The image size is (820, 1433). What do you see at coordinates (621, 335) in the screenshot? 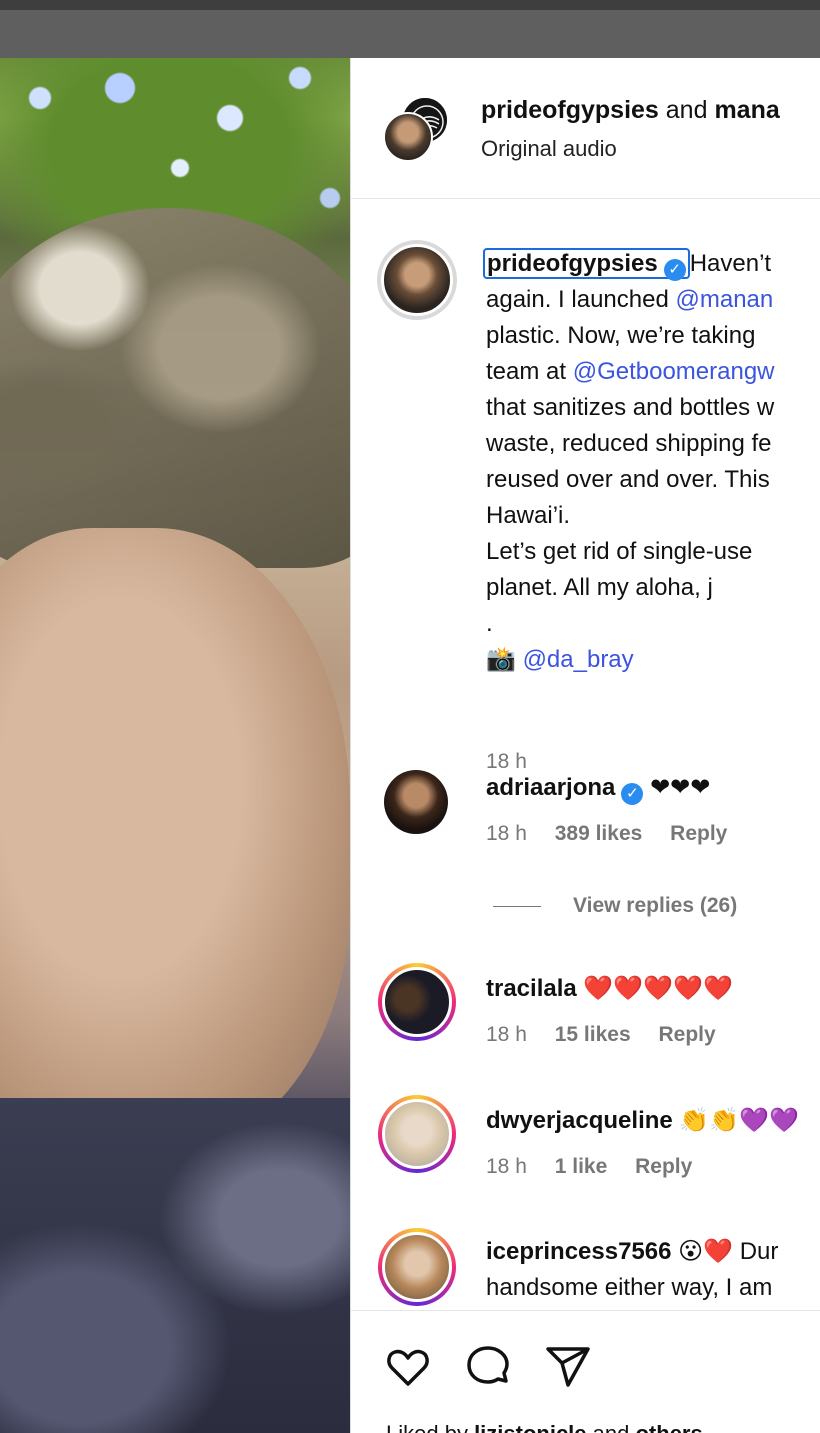
I see `caption-line-3: plastic. Now, we’re taking` at bounding box center [621, 335].